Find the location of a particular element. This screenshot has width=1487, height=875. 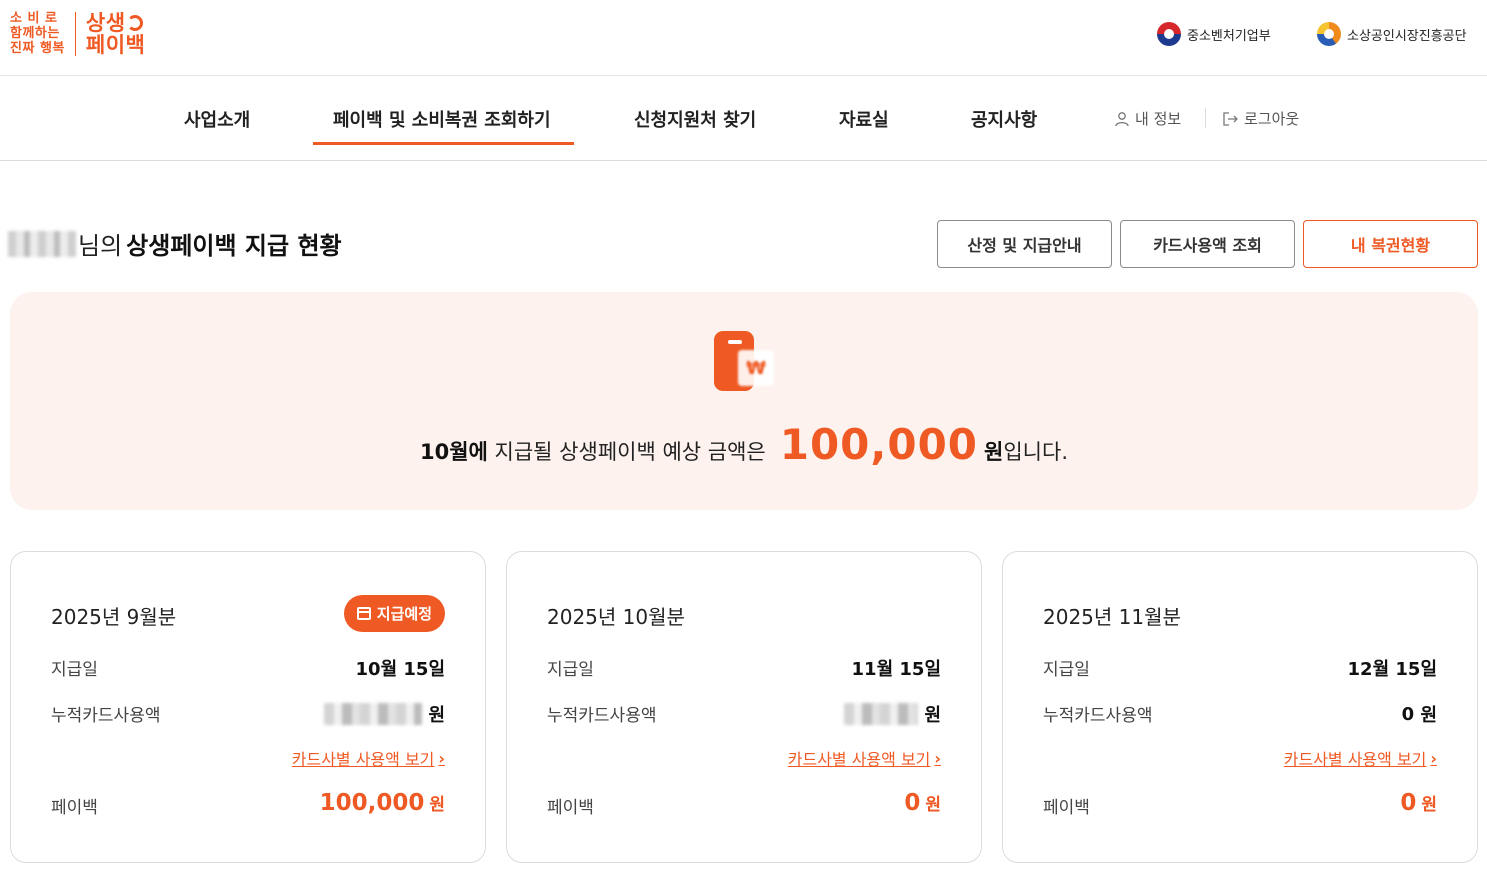

title-main: 상생페이백 지급 현황 is located at coordinates (234, 246).